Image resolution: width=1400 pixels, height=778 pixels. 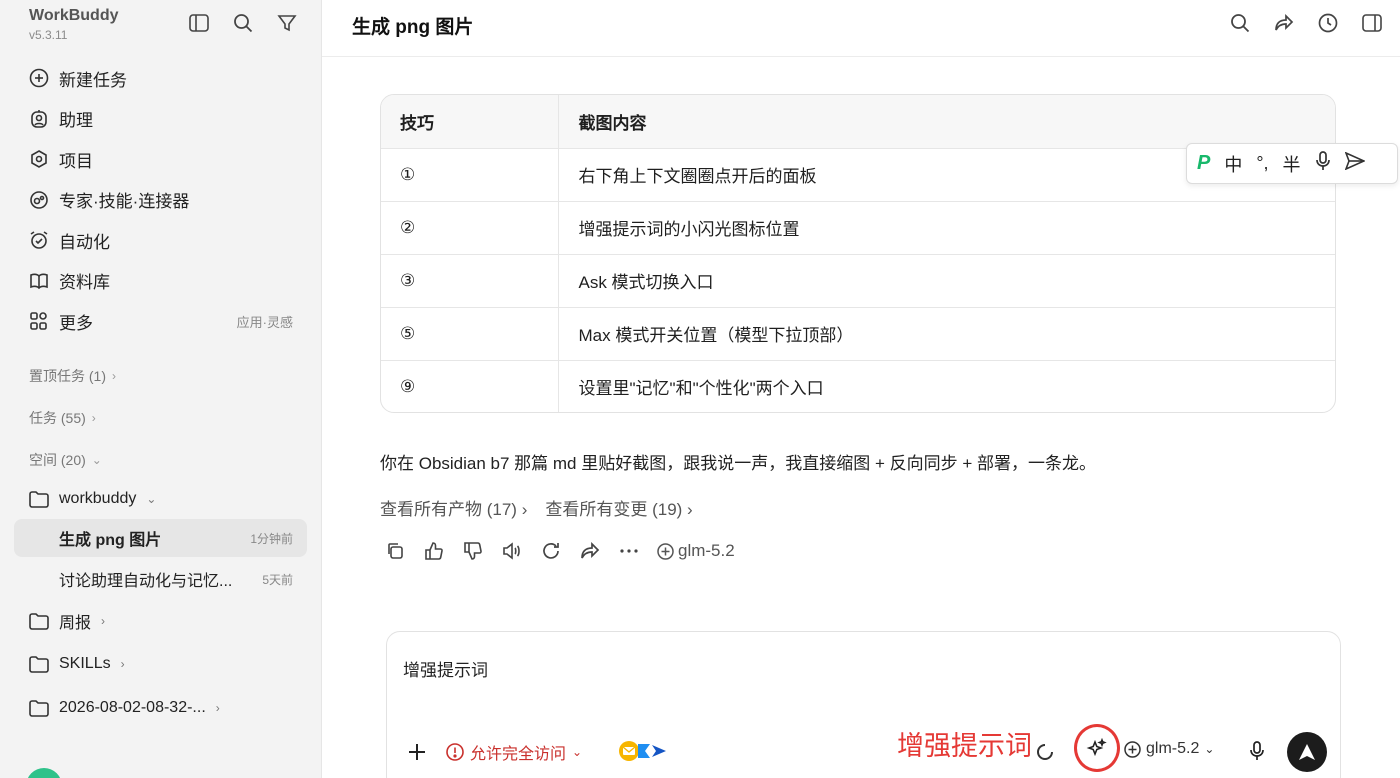 What do you see at coordinates (76, 121) in the screenshot?
I see `sidebar-item-label: 助理` at bounding box center [76, 121].